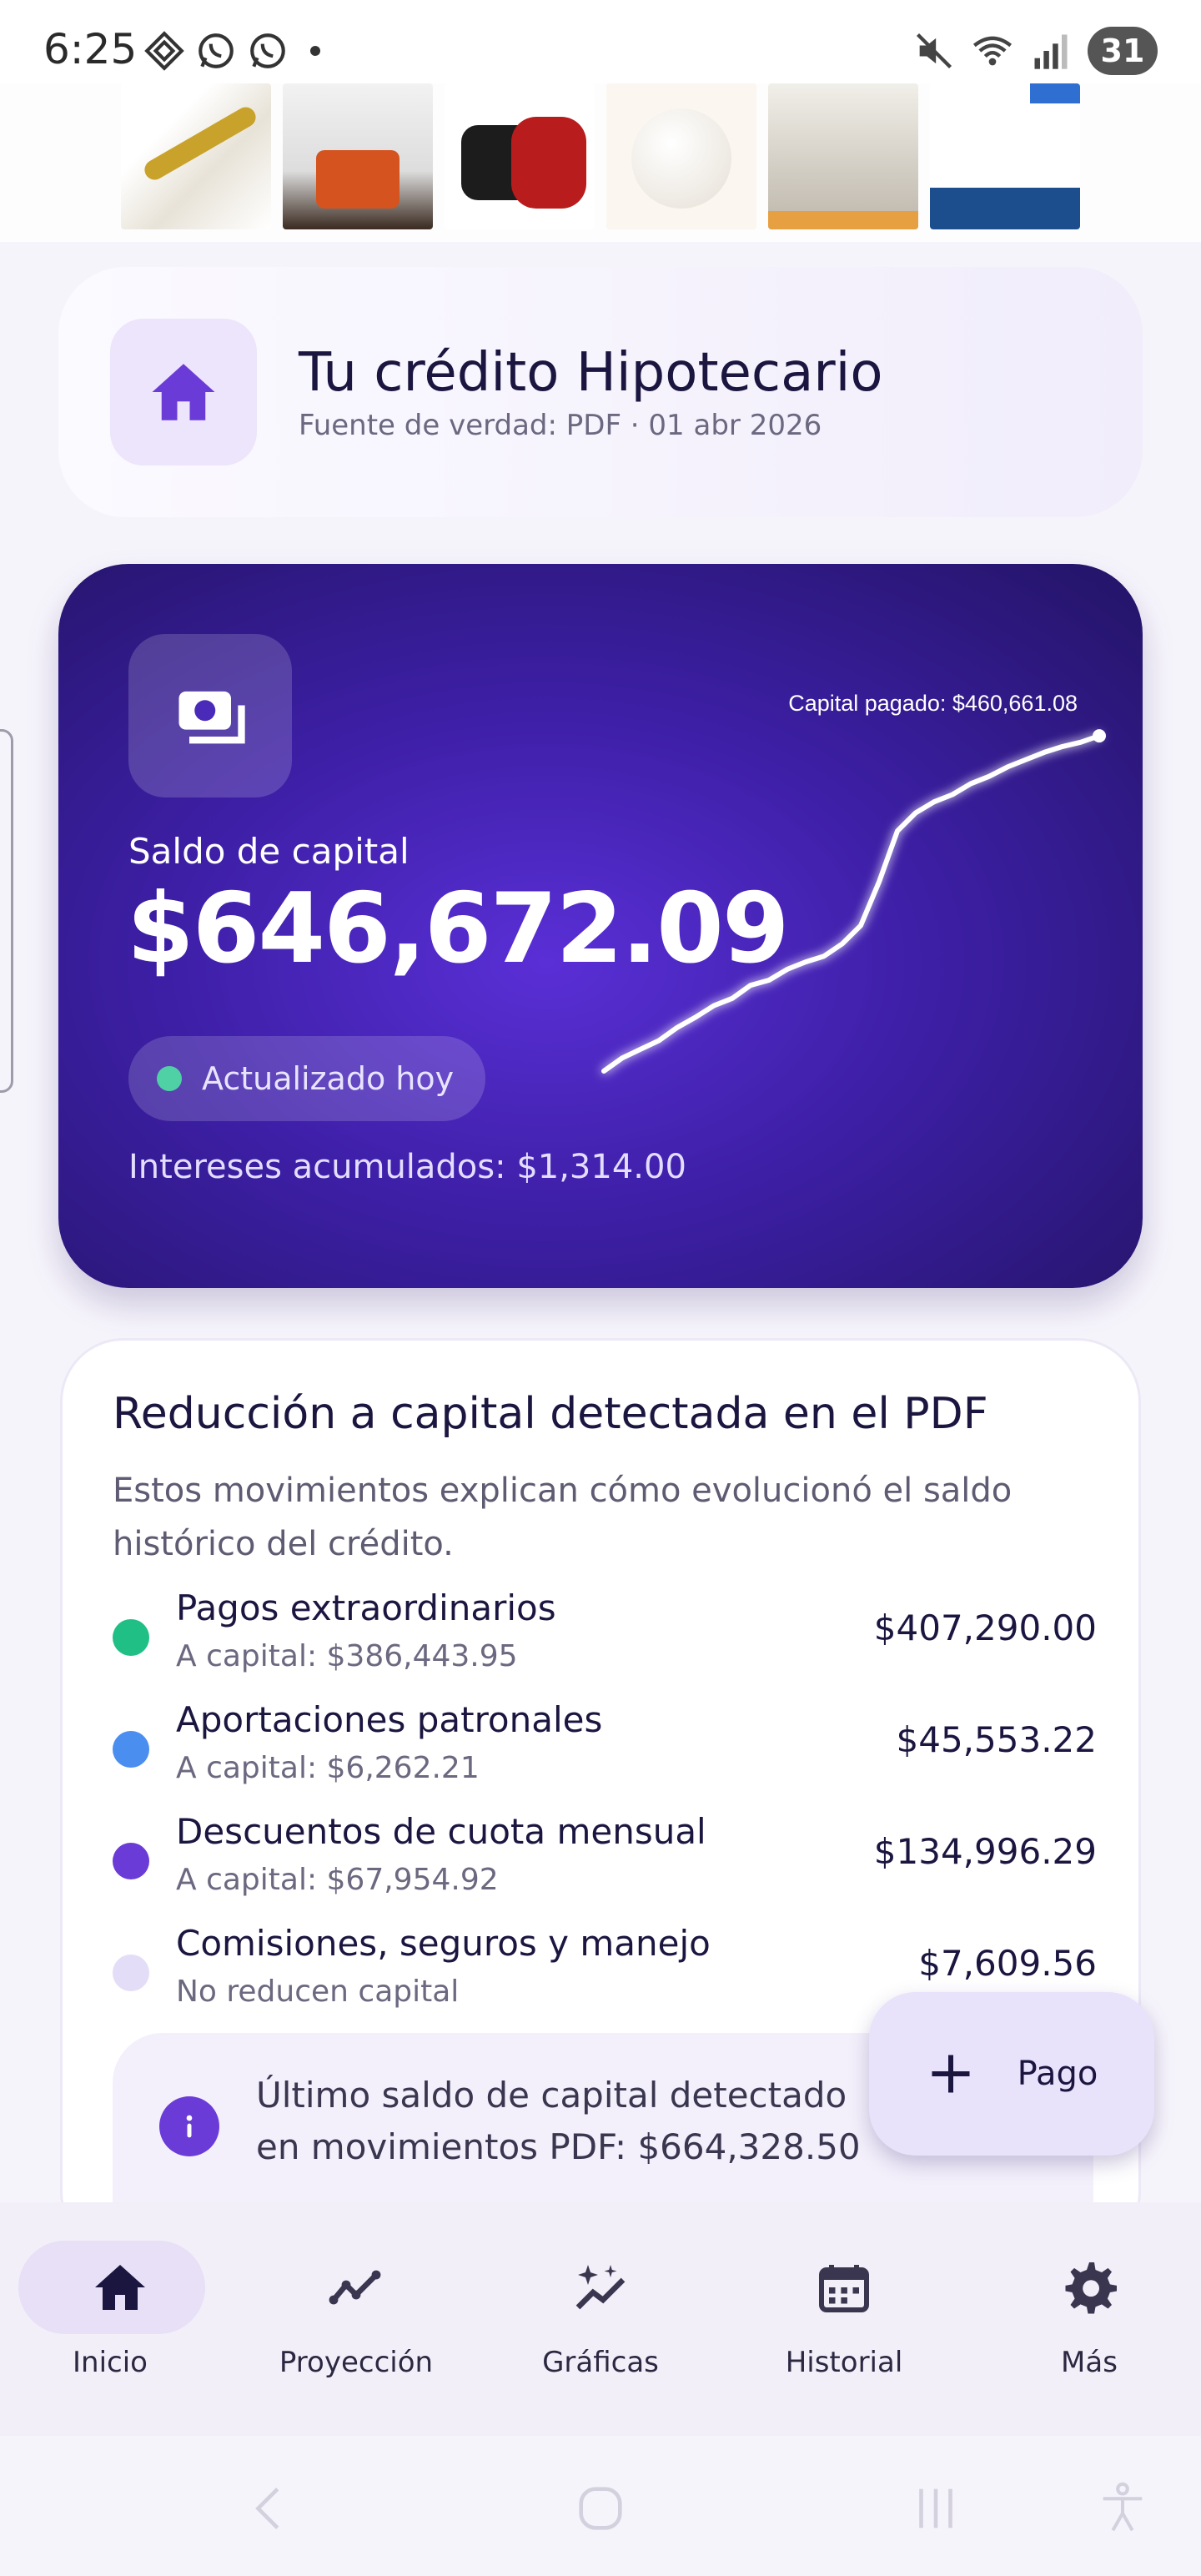 The width and height of the screenshot is (1201, 2576). Describe the element at coordinates (407, 1167) in the screenshot. I see `accrued-interest: Intereses acumulados: $1,314.00` at that location.